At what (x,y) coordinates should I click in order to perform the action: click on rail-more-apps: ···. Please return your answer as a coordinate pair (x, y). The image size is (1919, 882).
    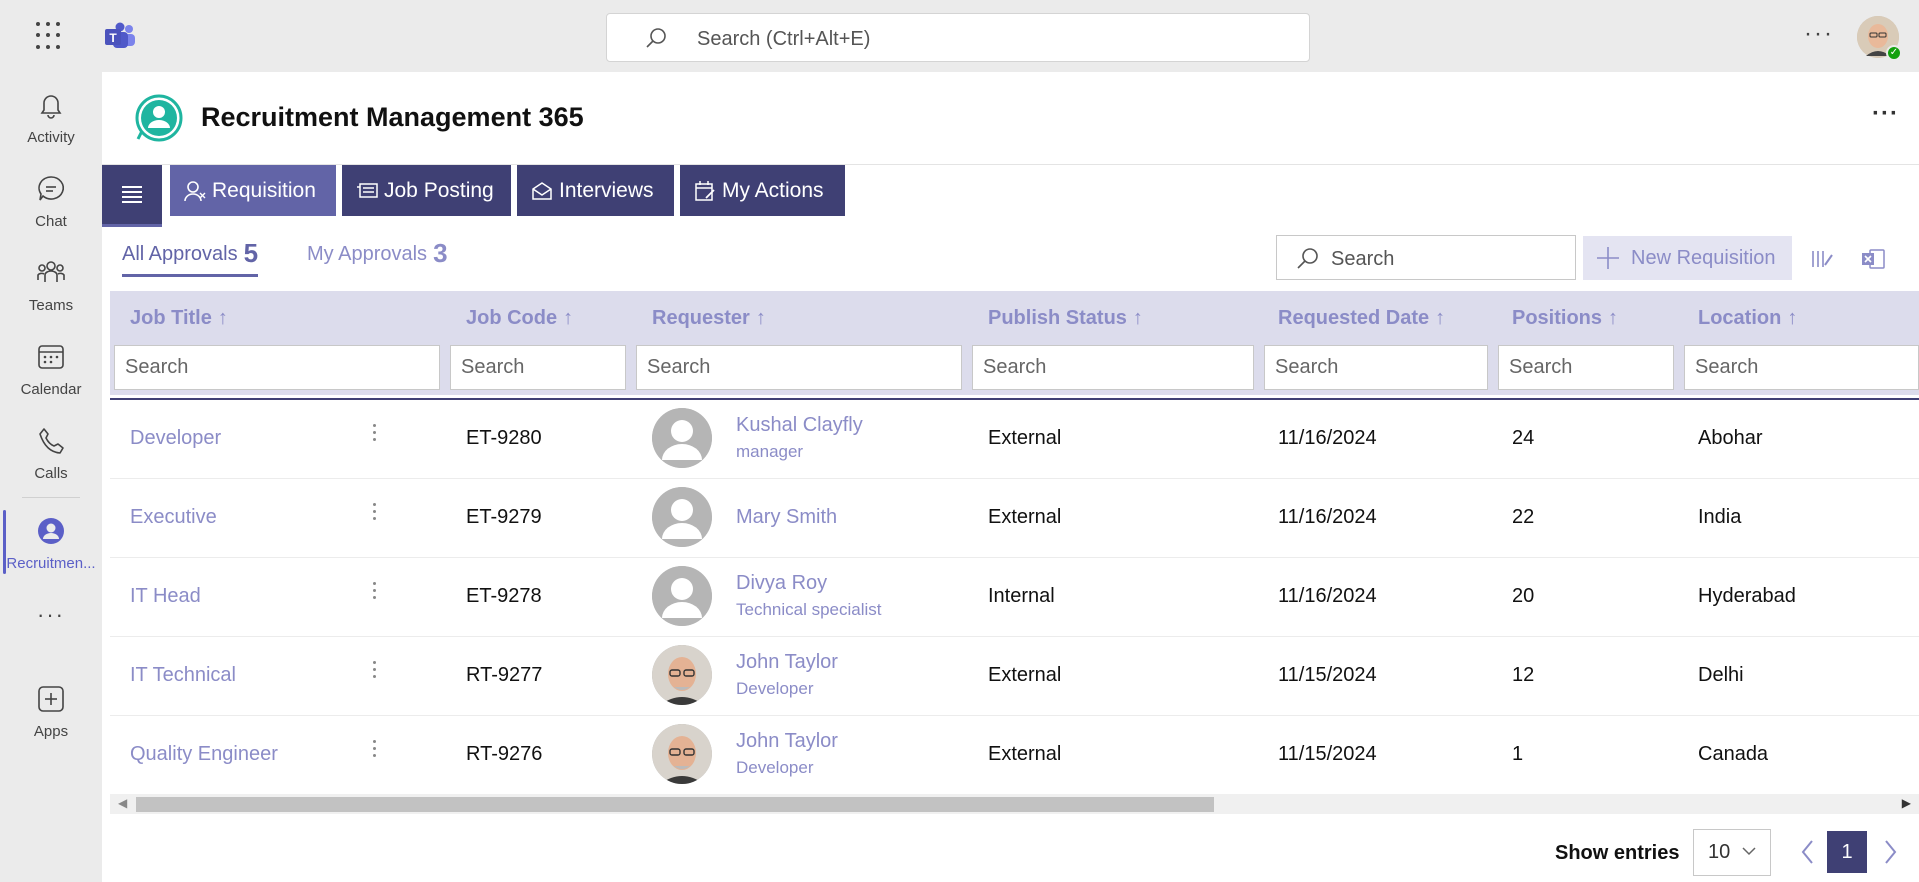
    Looking at the image, I should click on (51, 616).